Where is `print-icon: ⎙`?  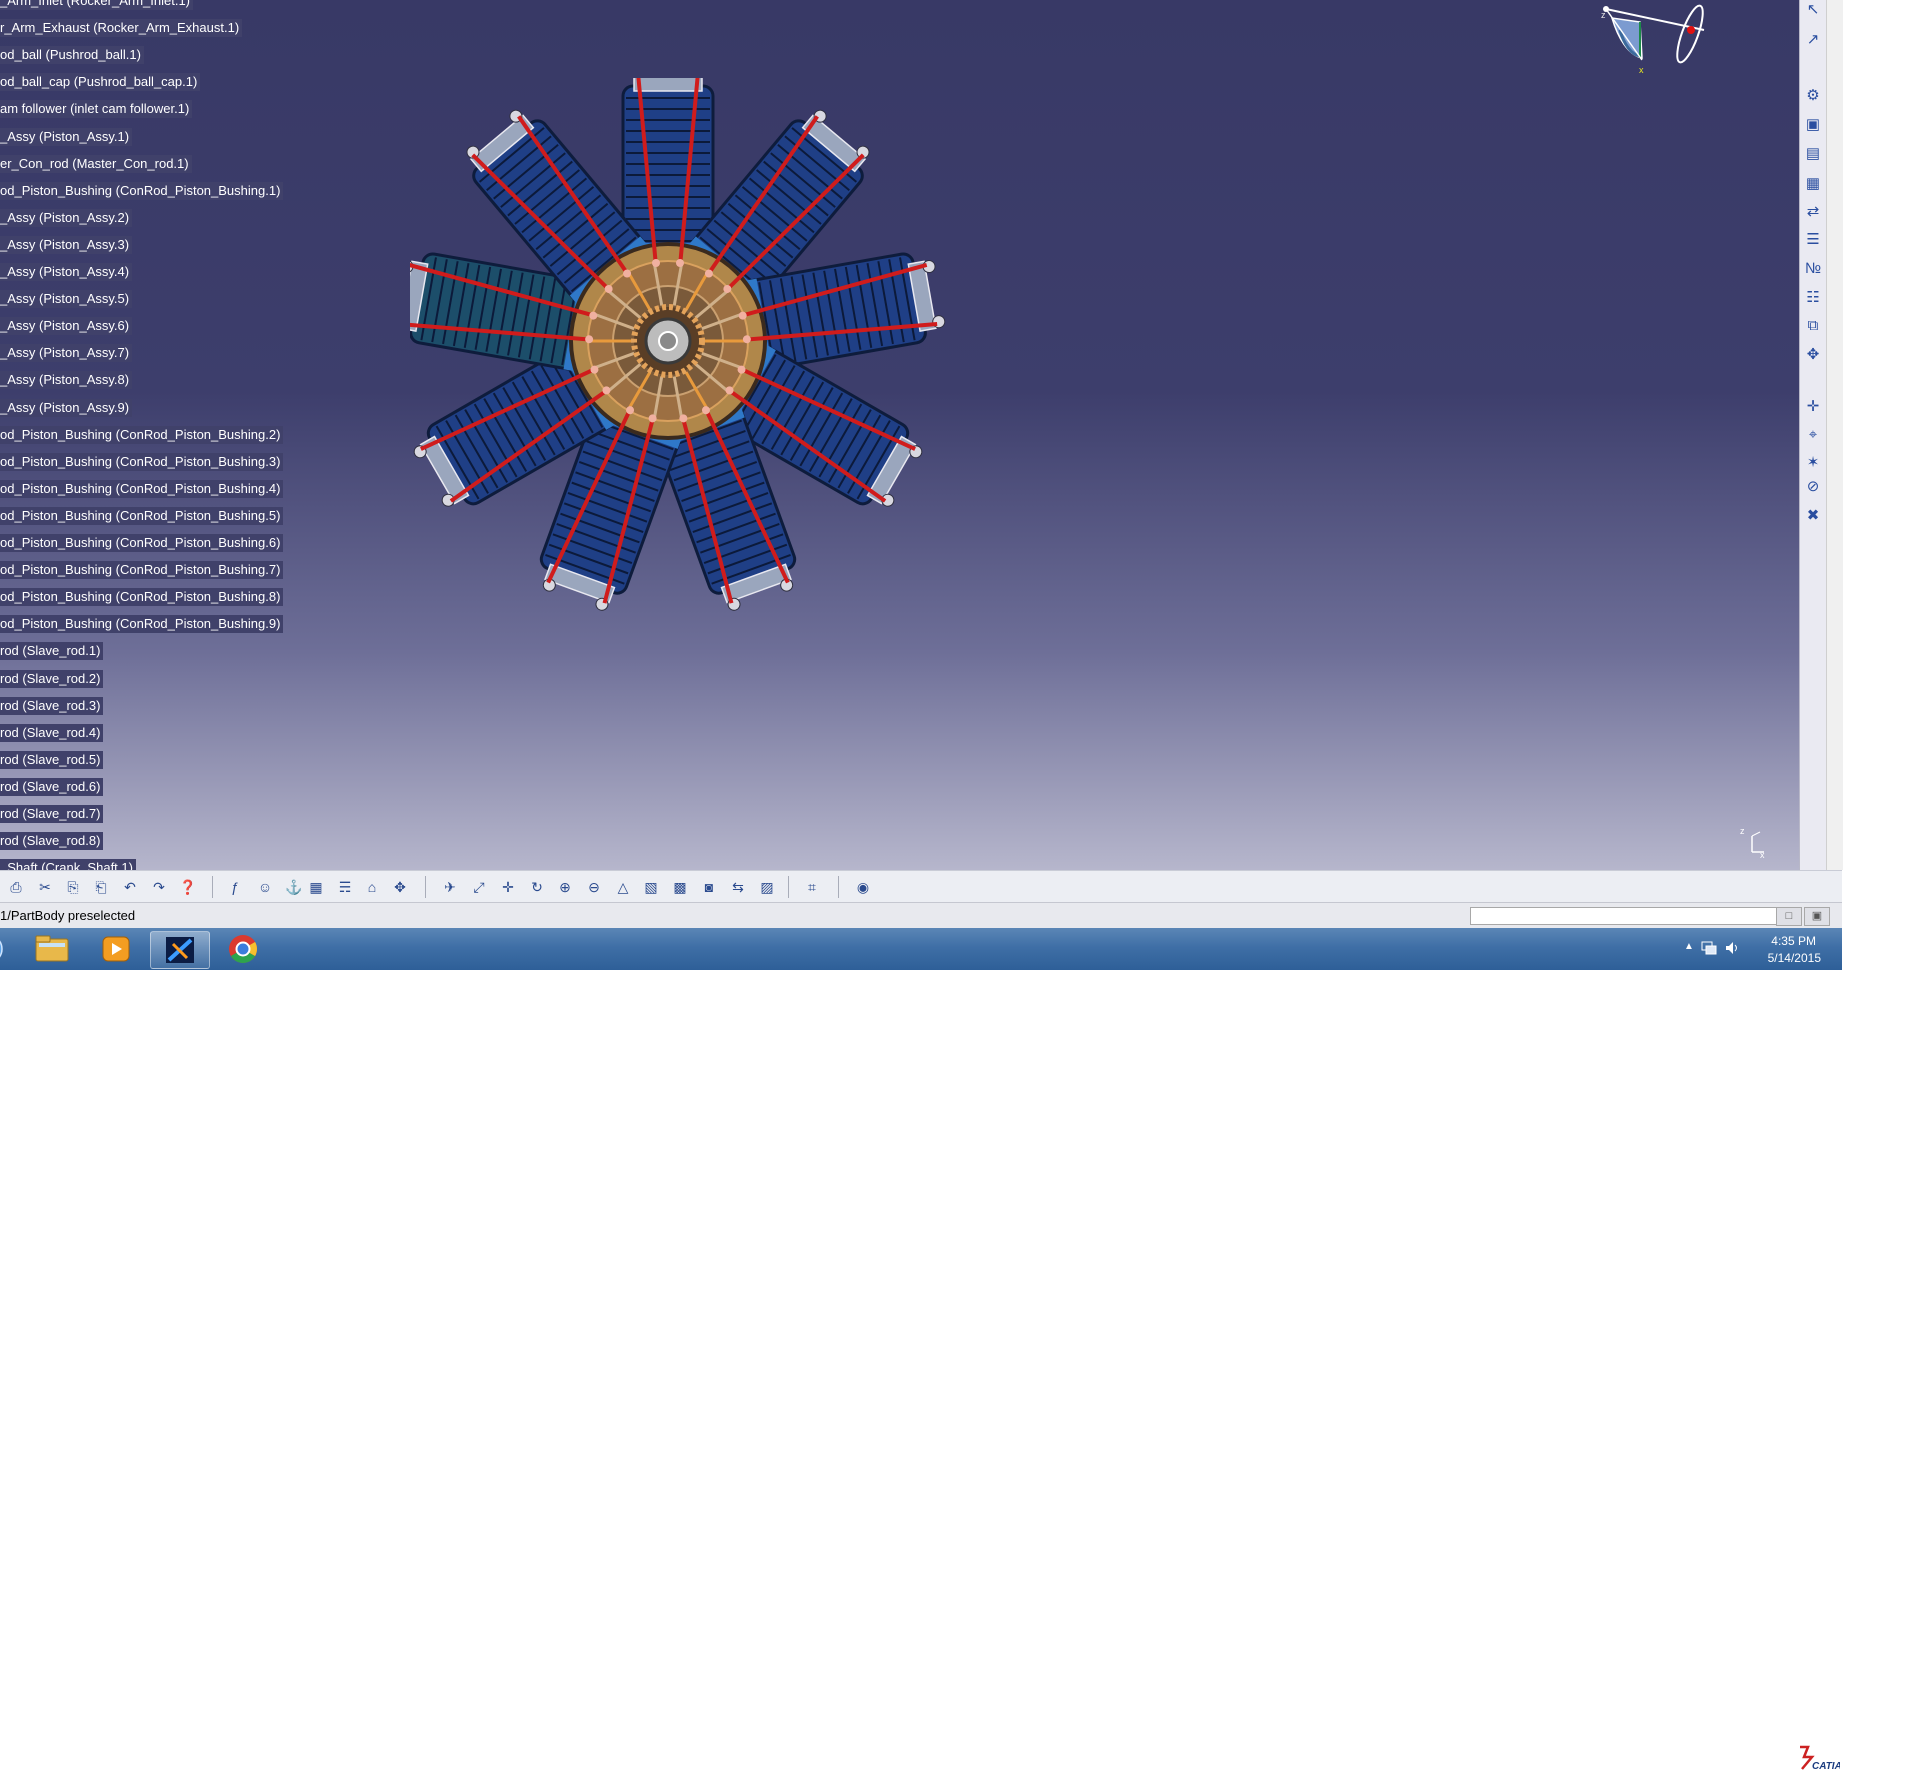 print-icon: ⎙ is located at coordinates (16, 887).